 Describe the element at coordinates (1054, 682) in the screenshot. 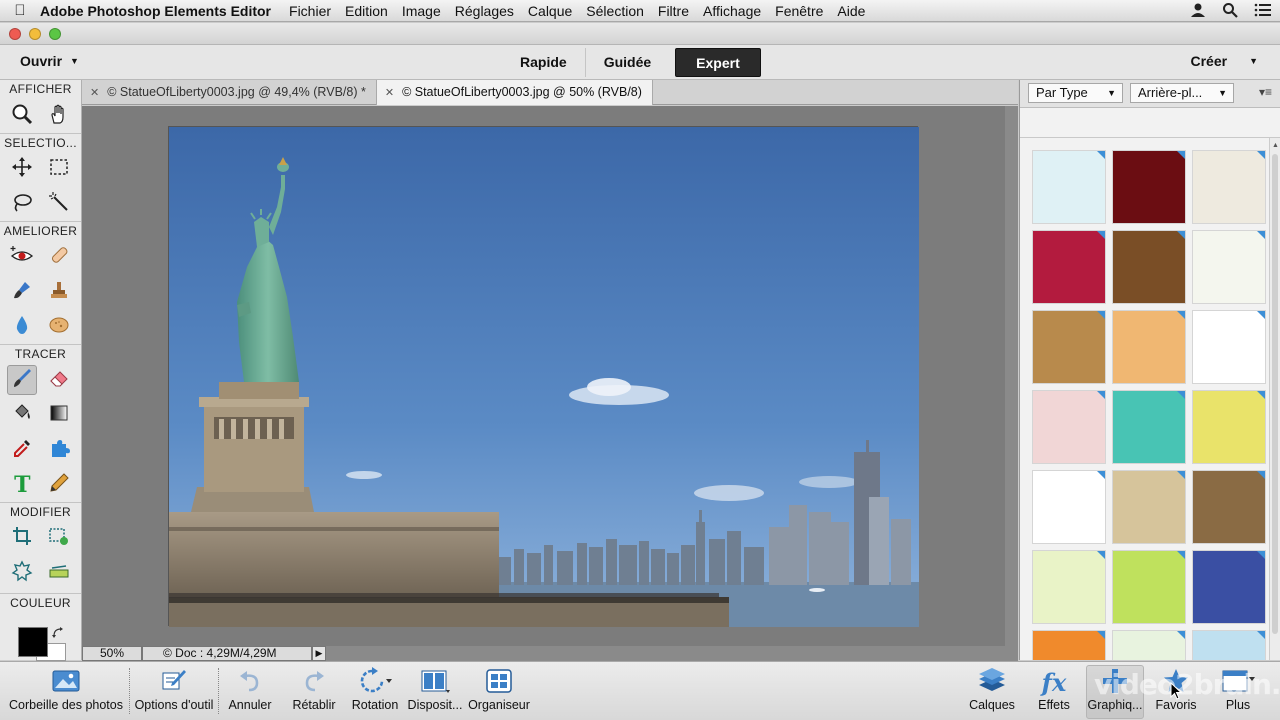

I see `fx-icon: fx` at that location.